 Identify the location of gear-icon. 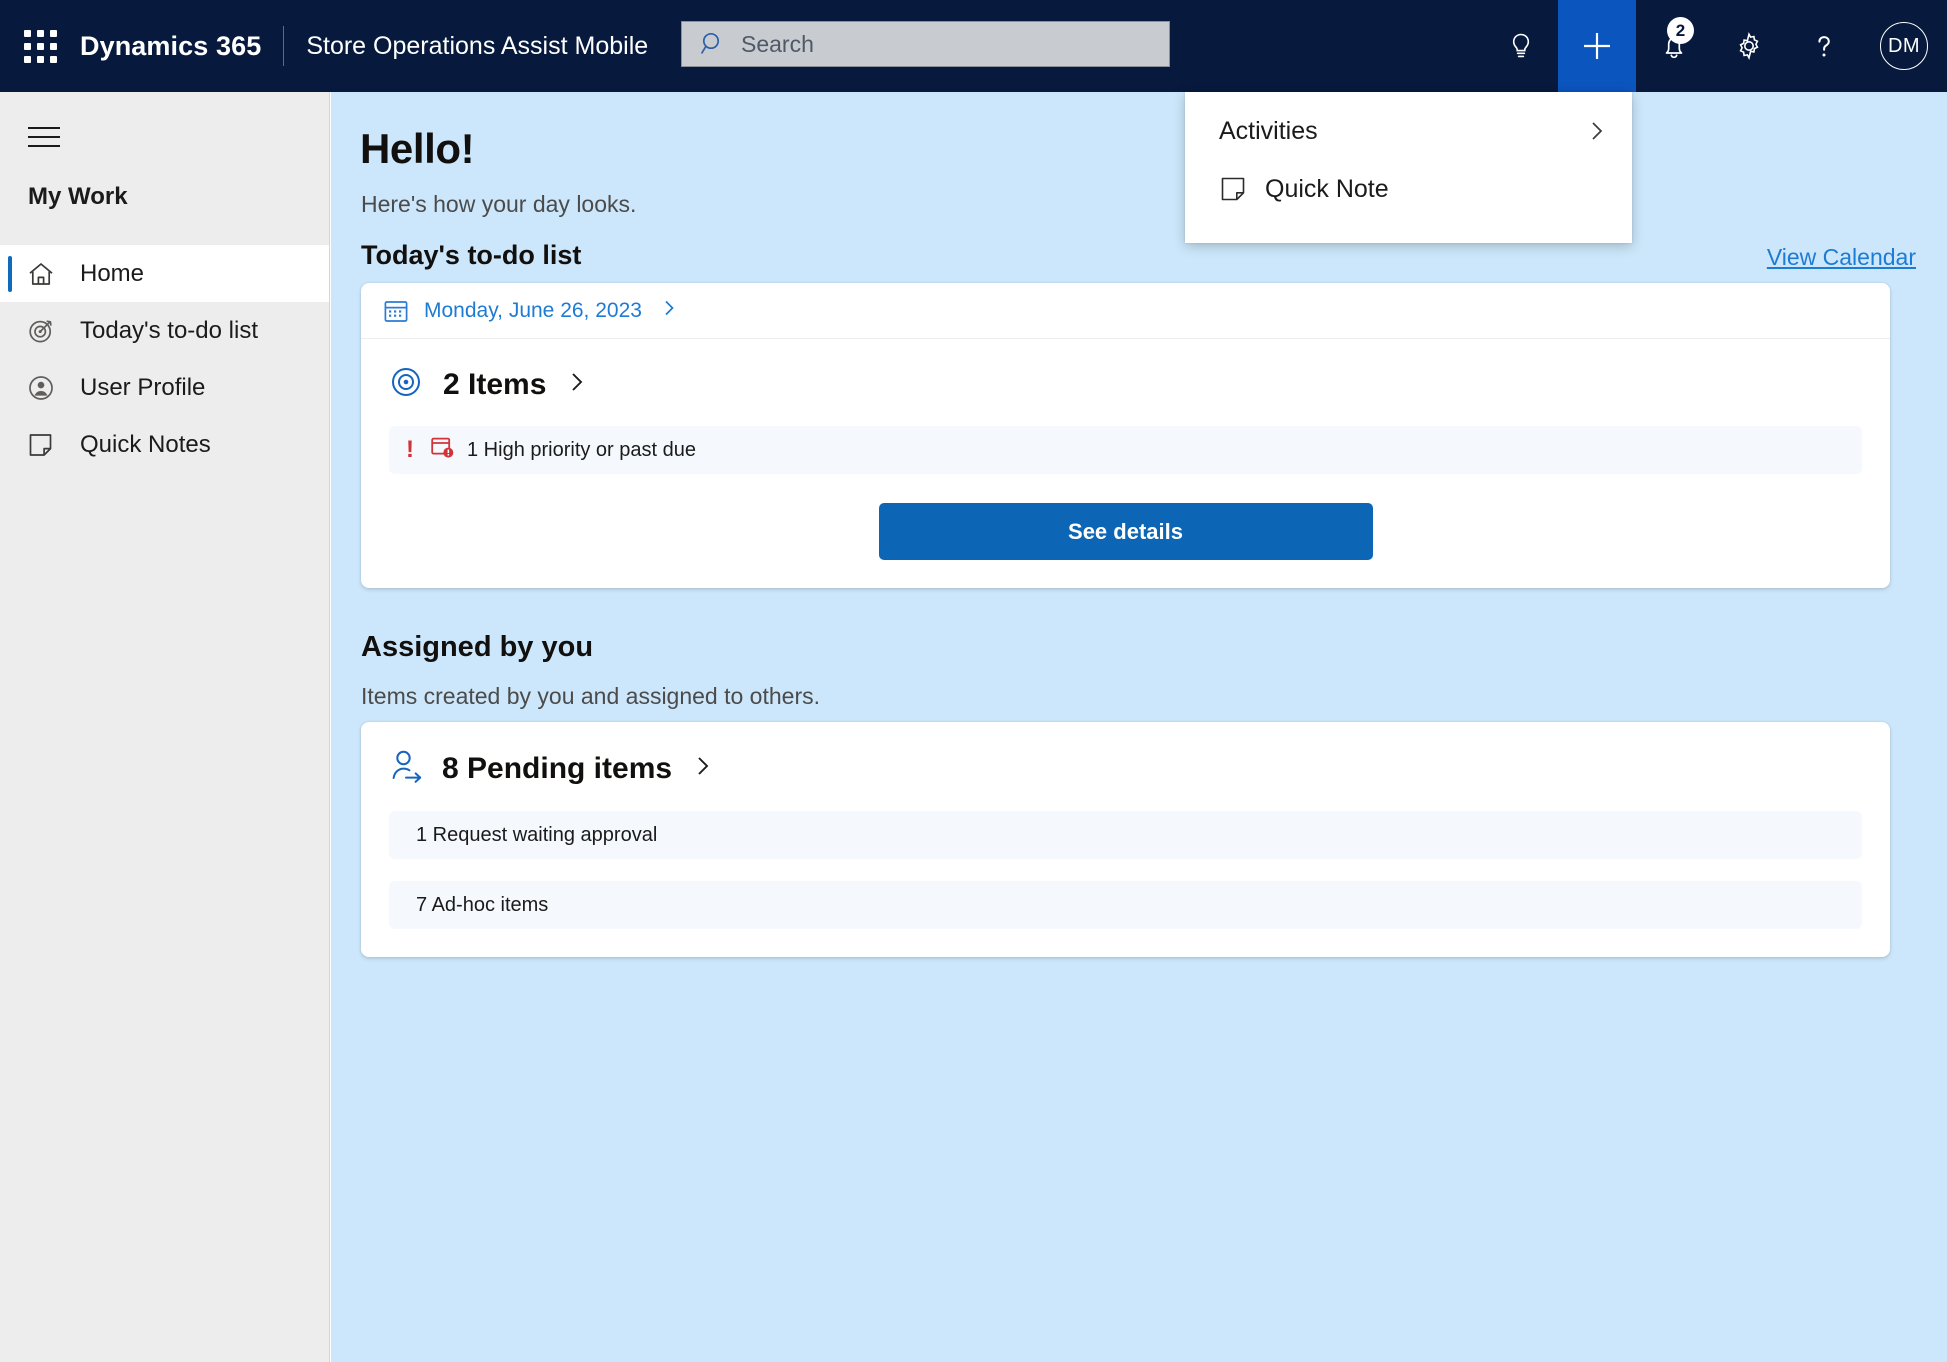
(1748, 46).